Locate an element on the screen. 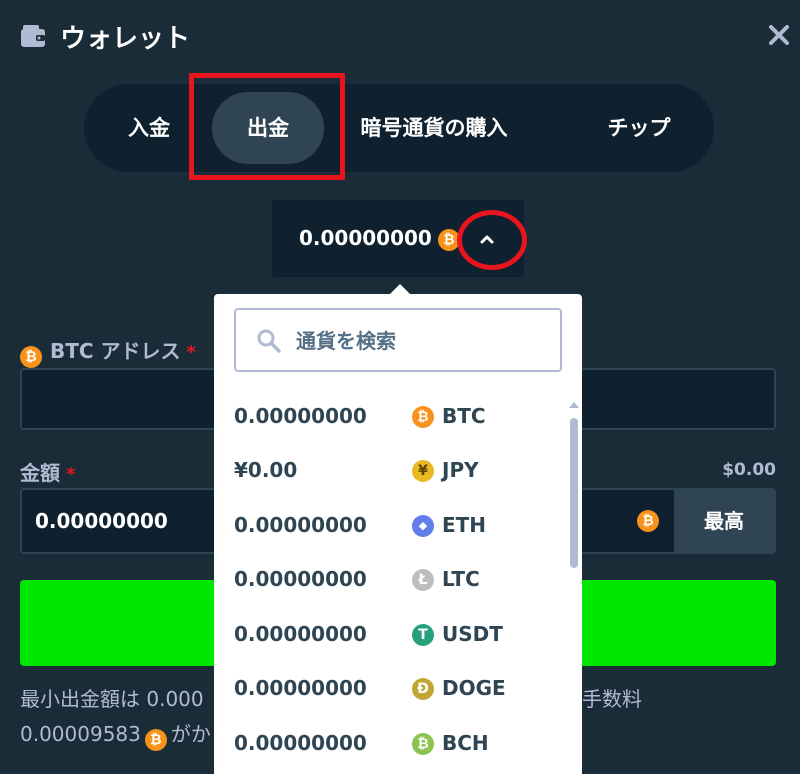  eth-icon: ◆ is located at coordinates (423, 526).